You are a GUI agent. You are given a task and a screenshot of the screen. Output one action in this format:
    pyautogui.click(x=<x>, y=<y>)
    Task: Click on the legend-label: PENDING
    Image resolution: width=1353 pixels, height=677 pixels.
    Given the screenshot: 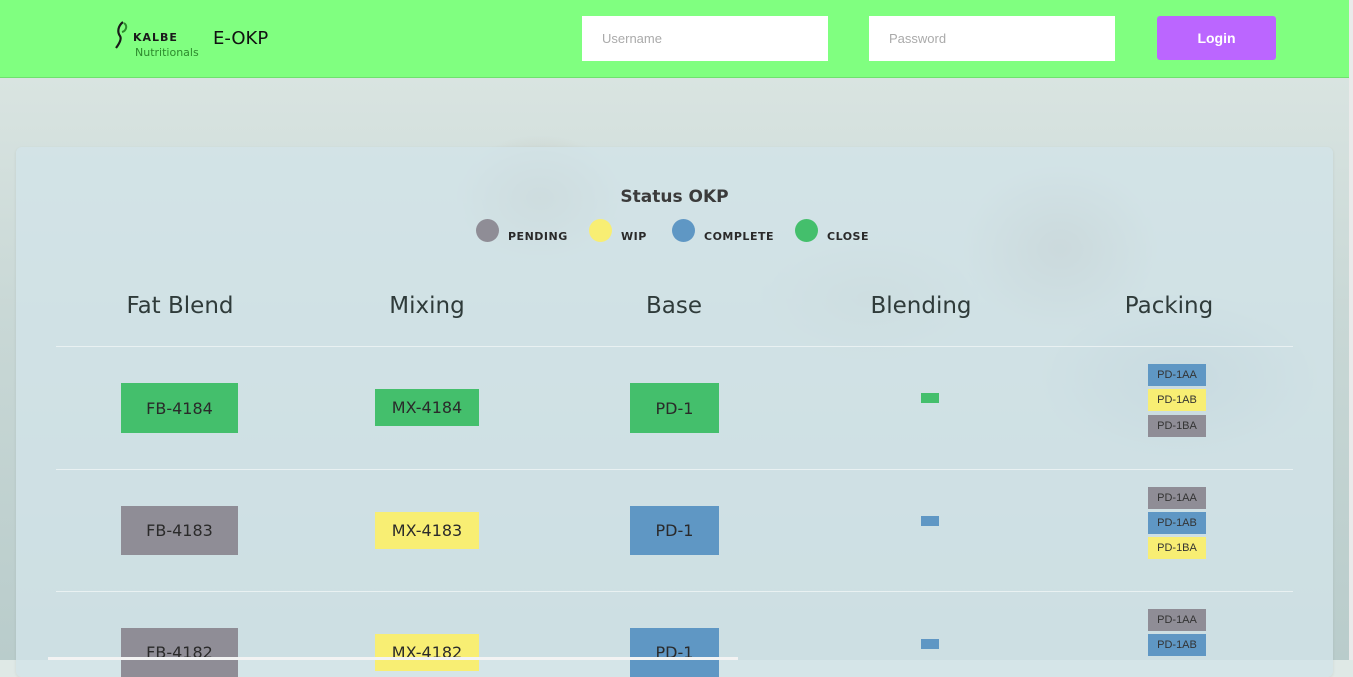 What is the action you would take?
    pyautogui.click(x=538, y=236)
    